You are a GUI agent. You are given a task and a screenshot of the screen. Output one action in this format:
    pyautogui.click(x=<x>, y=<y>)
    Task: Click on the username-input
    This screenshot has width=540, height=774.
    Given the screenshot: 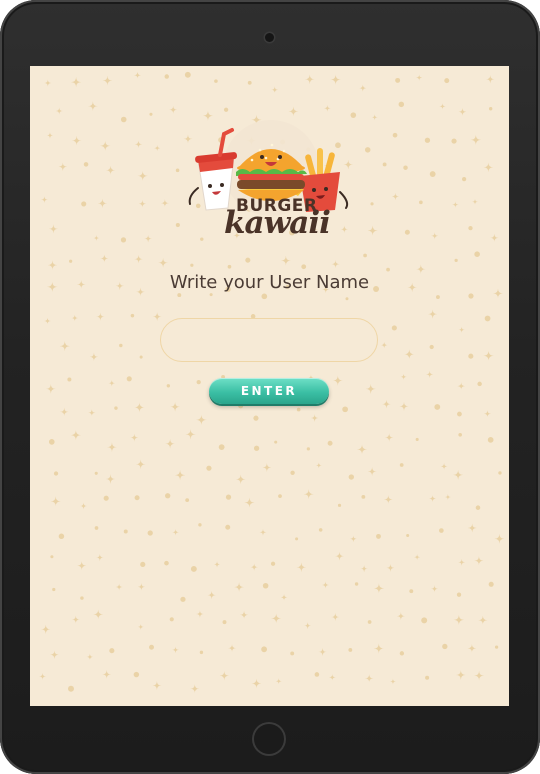 What is the action you would take?
    pyautogui.click(x=269, y=340)
    